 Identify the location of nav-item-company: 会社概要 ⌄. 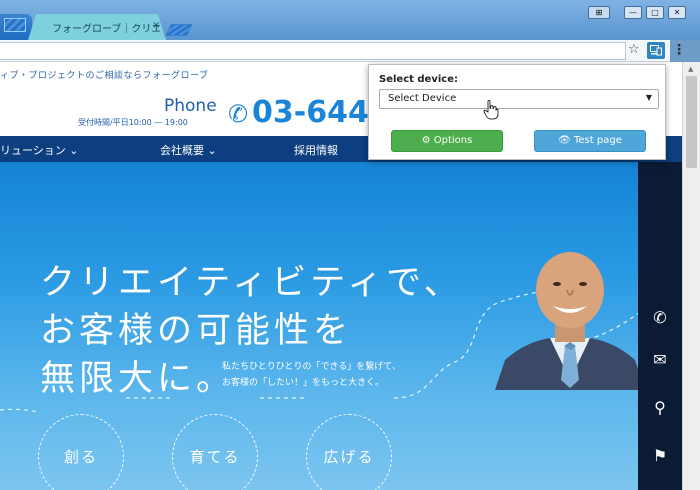
(188, 150).